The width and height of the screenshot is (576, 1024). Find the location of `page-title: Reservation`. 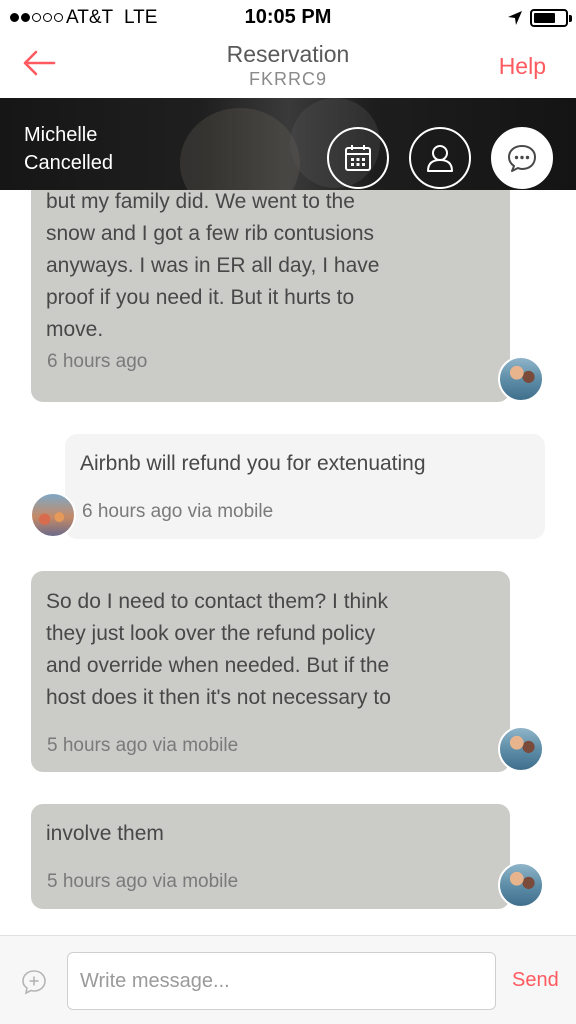

page-title: Reservation is located at coordinates (288, 54).